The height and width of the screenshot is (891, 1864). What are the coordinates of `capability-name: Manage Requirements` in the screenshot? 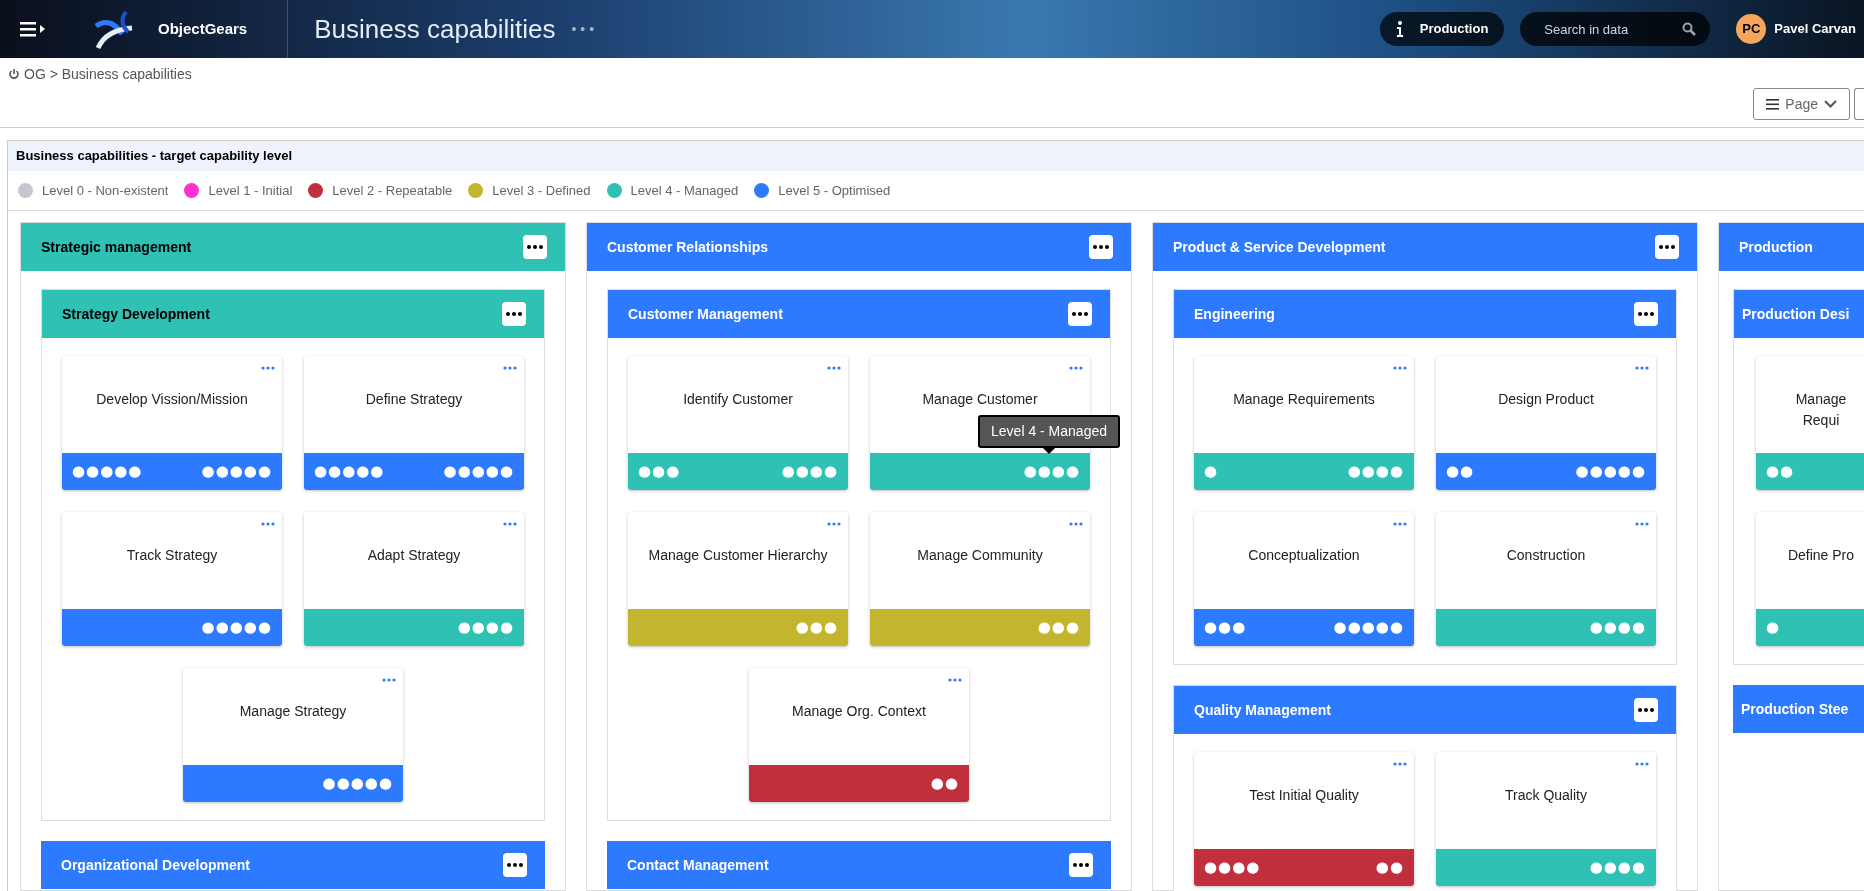 It's located at (1304, 399).